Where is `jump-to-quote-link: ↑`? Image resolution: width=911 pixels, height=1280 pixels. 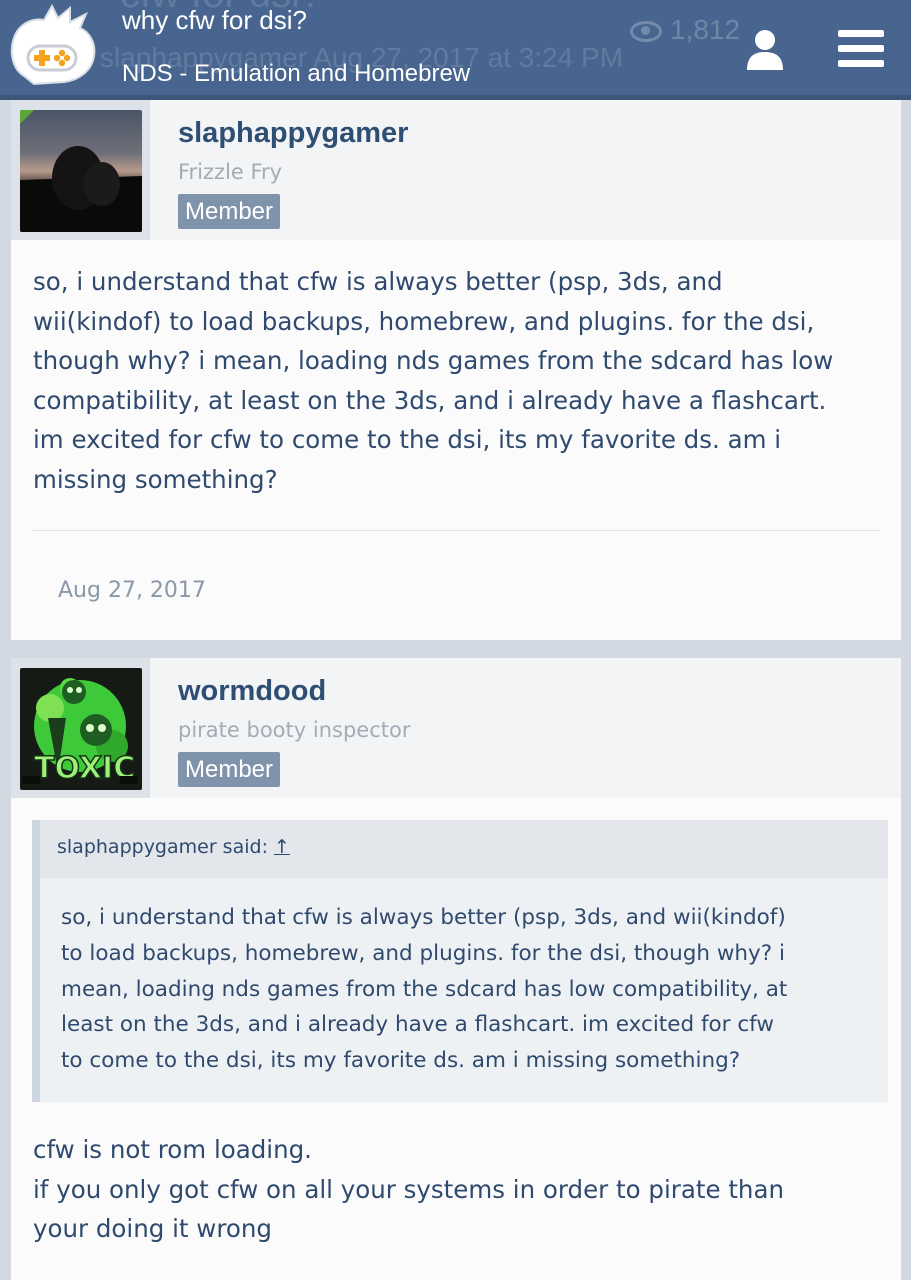 jump-to-quote-link: ↑ is located at coordinates (282, 847).